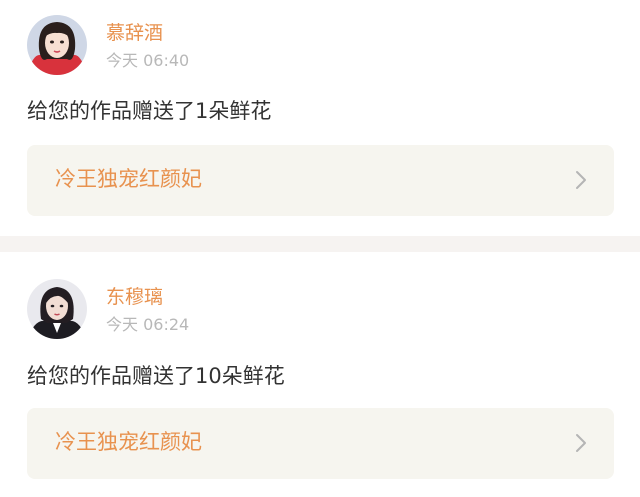  I want to click on timestamp: 今天 06:24, so click(148, 324).